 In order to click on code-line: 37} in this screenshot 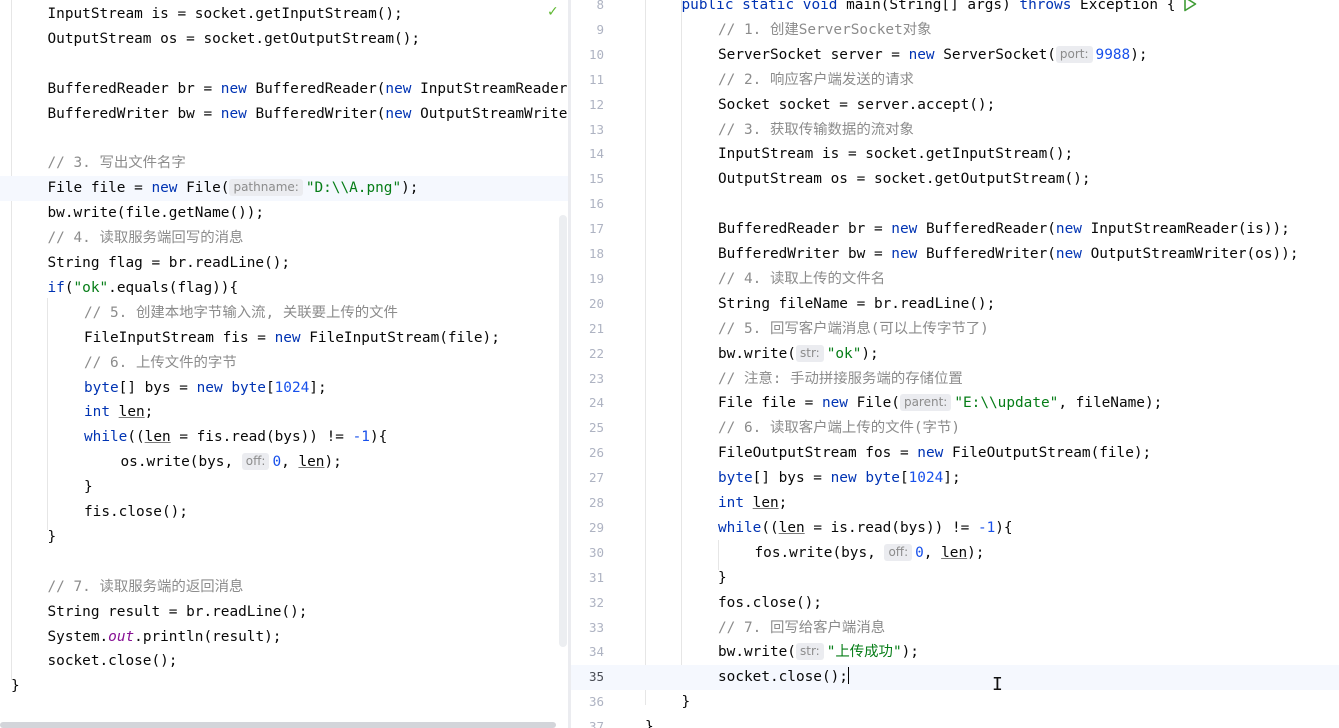, I will do `click(955, 721)`.